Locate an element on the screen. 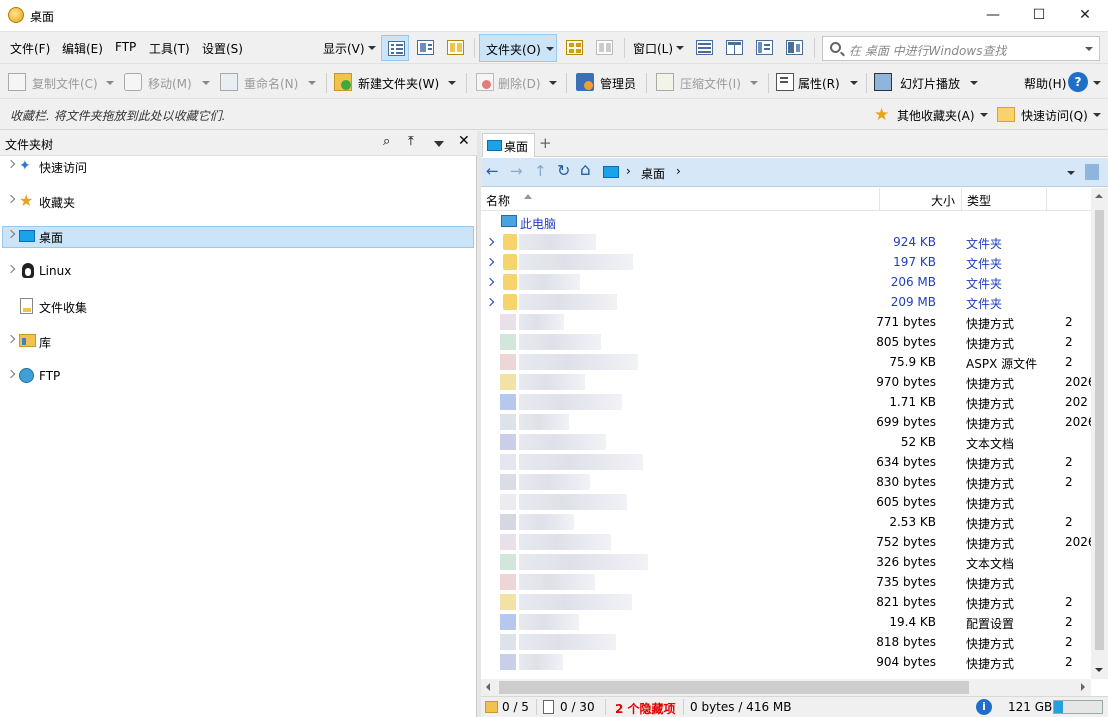 This screenshot has height=717, width=1108. tree-item-quick-access: ✦ 快速访问 is located at coordinates (238, 167).